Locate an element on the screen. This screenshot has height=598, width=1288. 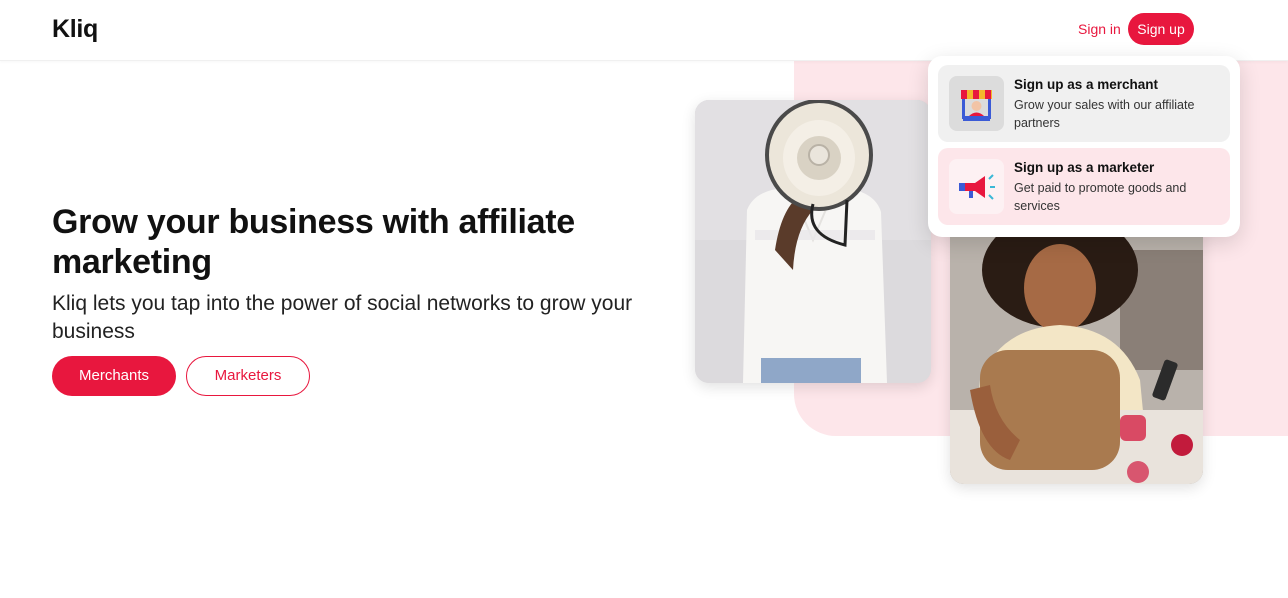
merchant-option-title: Sign up as a merchant is located at coordinates (1086, 84).